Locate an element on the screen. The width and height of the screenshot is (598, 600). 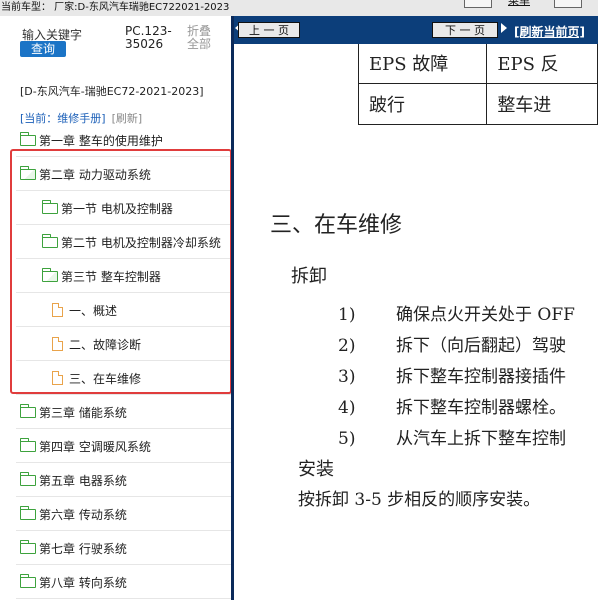
removal-heading: 拆卸 is located at coordinates (309, 276).